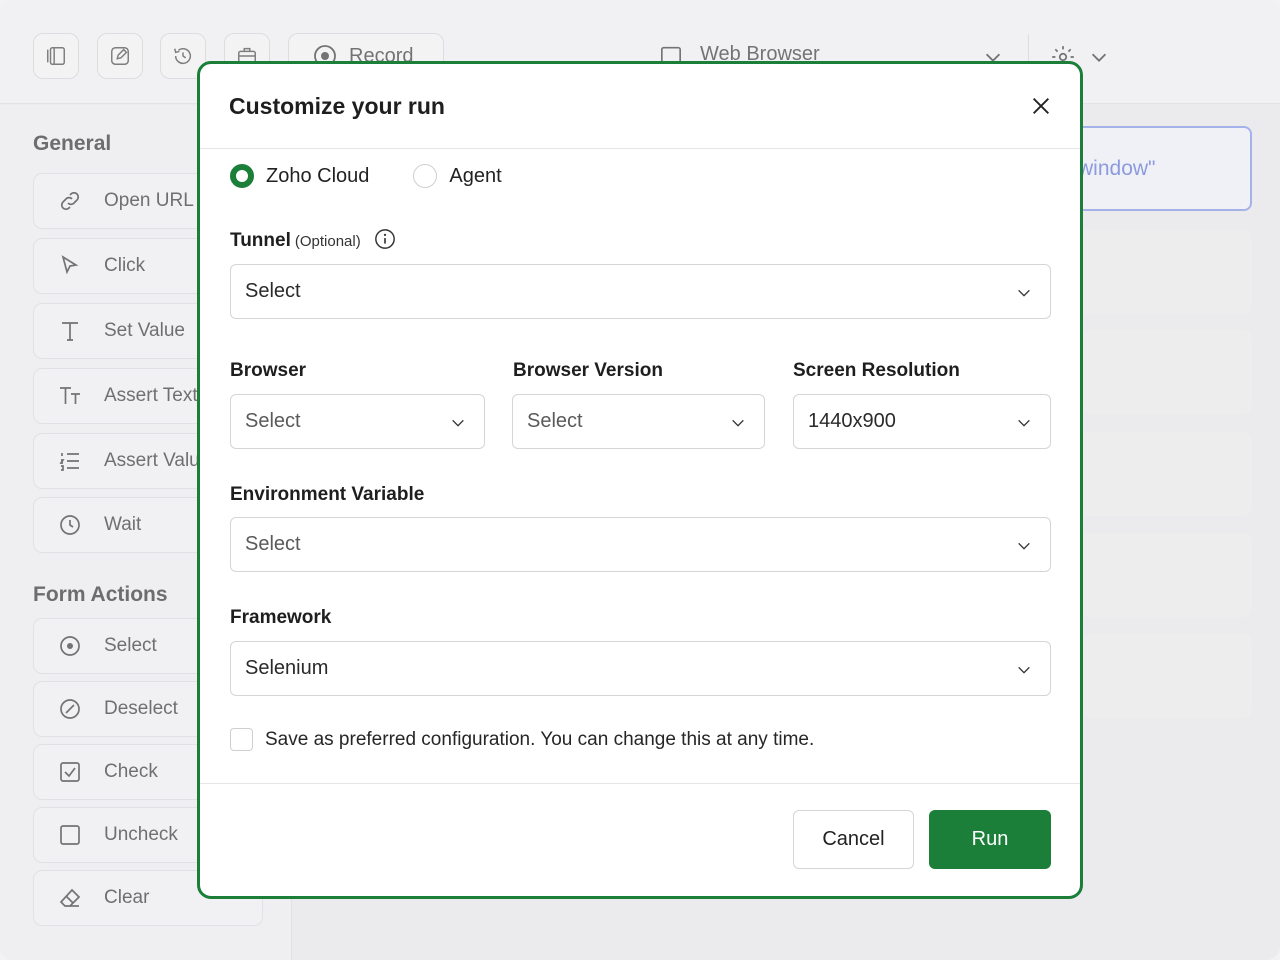 This screenshot has width=1280, height=960. What do you see at coordinates (388, 176) in the screenshot?
I see `run-location-radio-group: Zoho Cloud Agent` at bounding box center [388, 176].